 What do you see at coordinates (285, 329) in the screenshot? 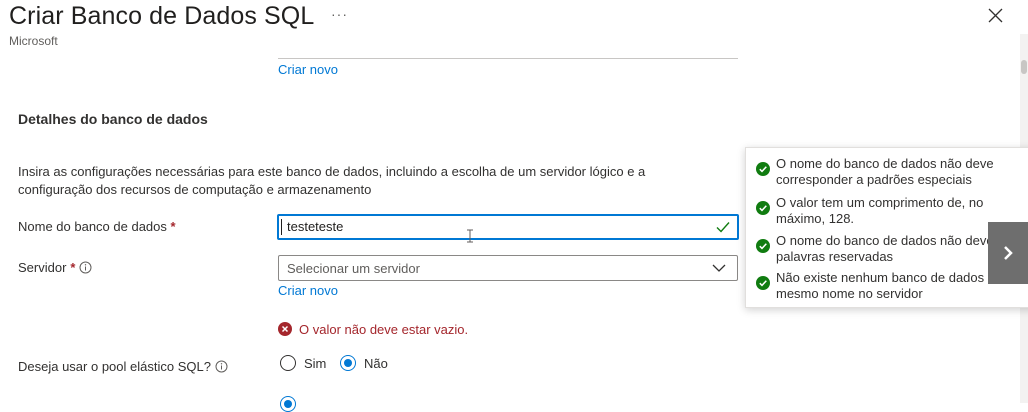
I see `error-icon` at bounding box center [285, 329].